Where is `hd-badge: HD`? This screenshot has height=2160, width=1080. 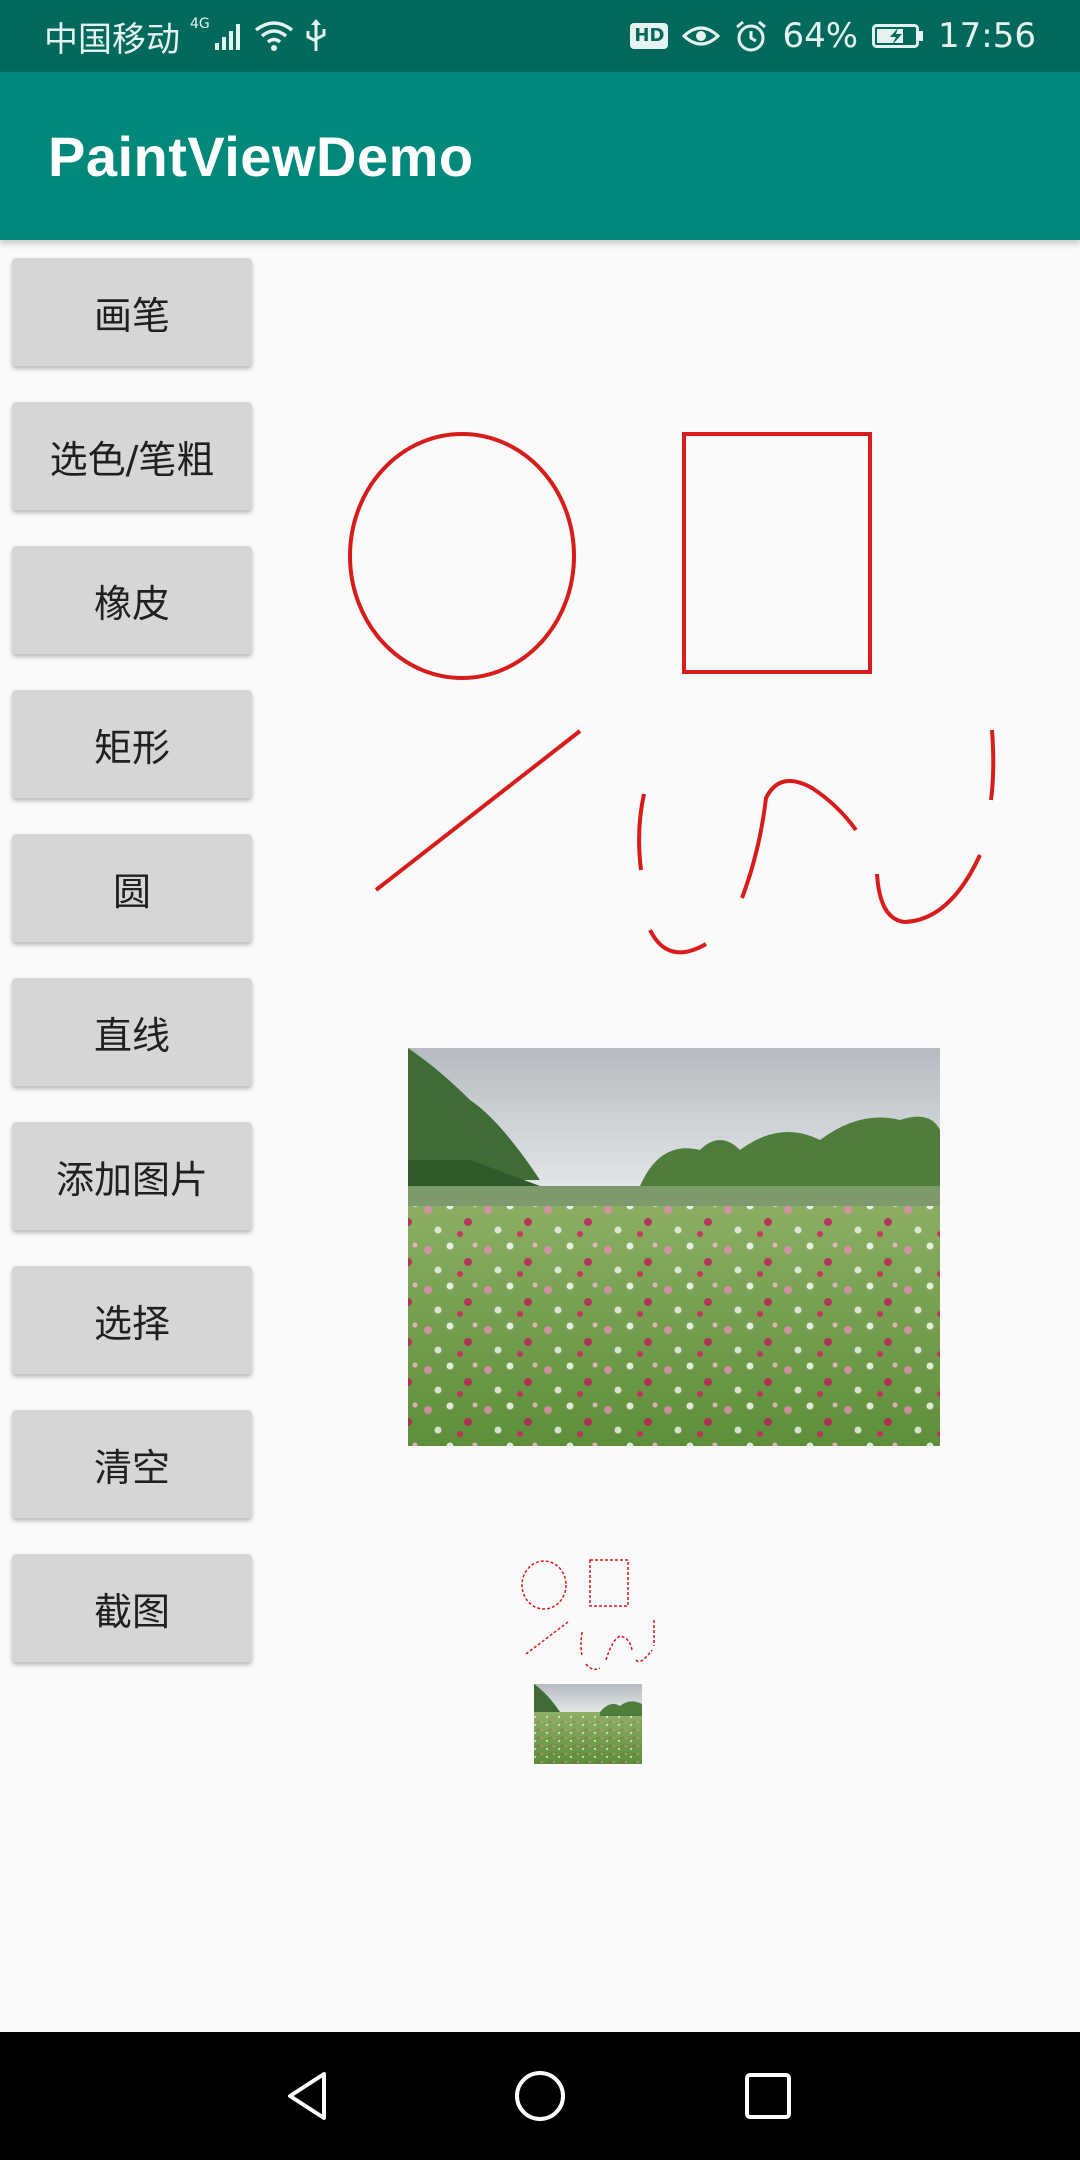 hd-badge: HD is located at coordinates (649, 36).